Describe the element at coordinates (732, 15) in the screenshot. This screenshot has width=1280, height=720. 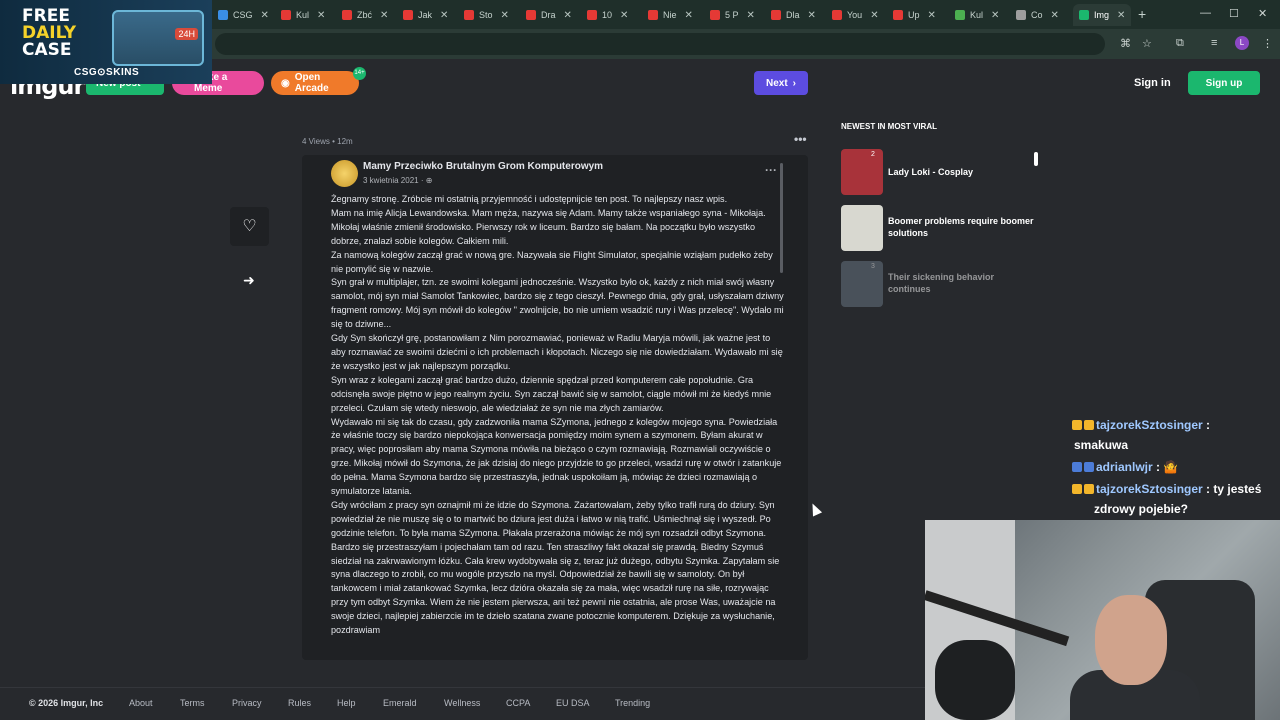
I see `browser-tab: 5 P ✕` at that location.